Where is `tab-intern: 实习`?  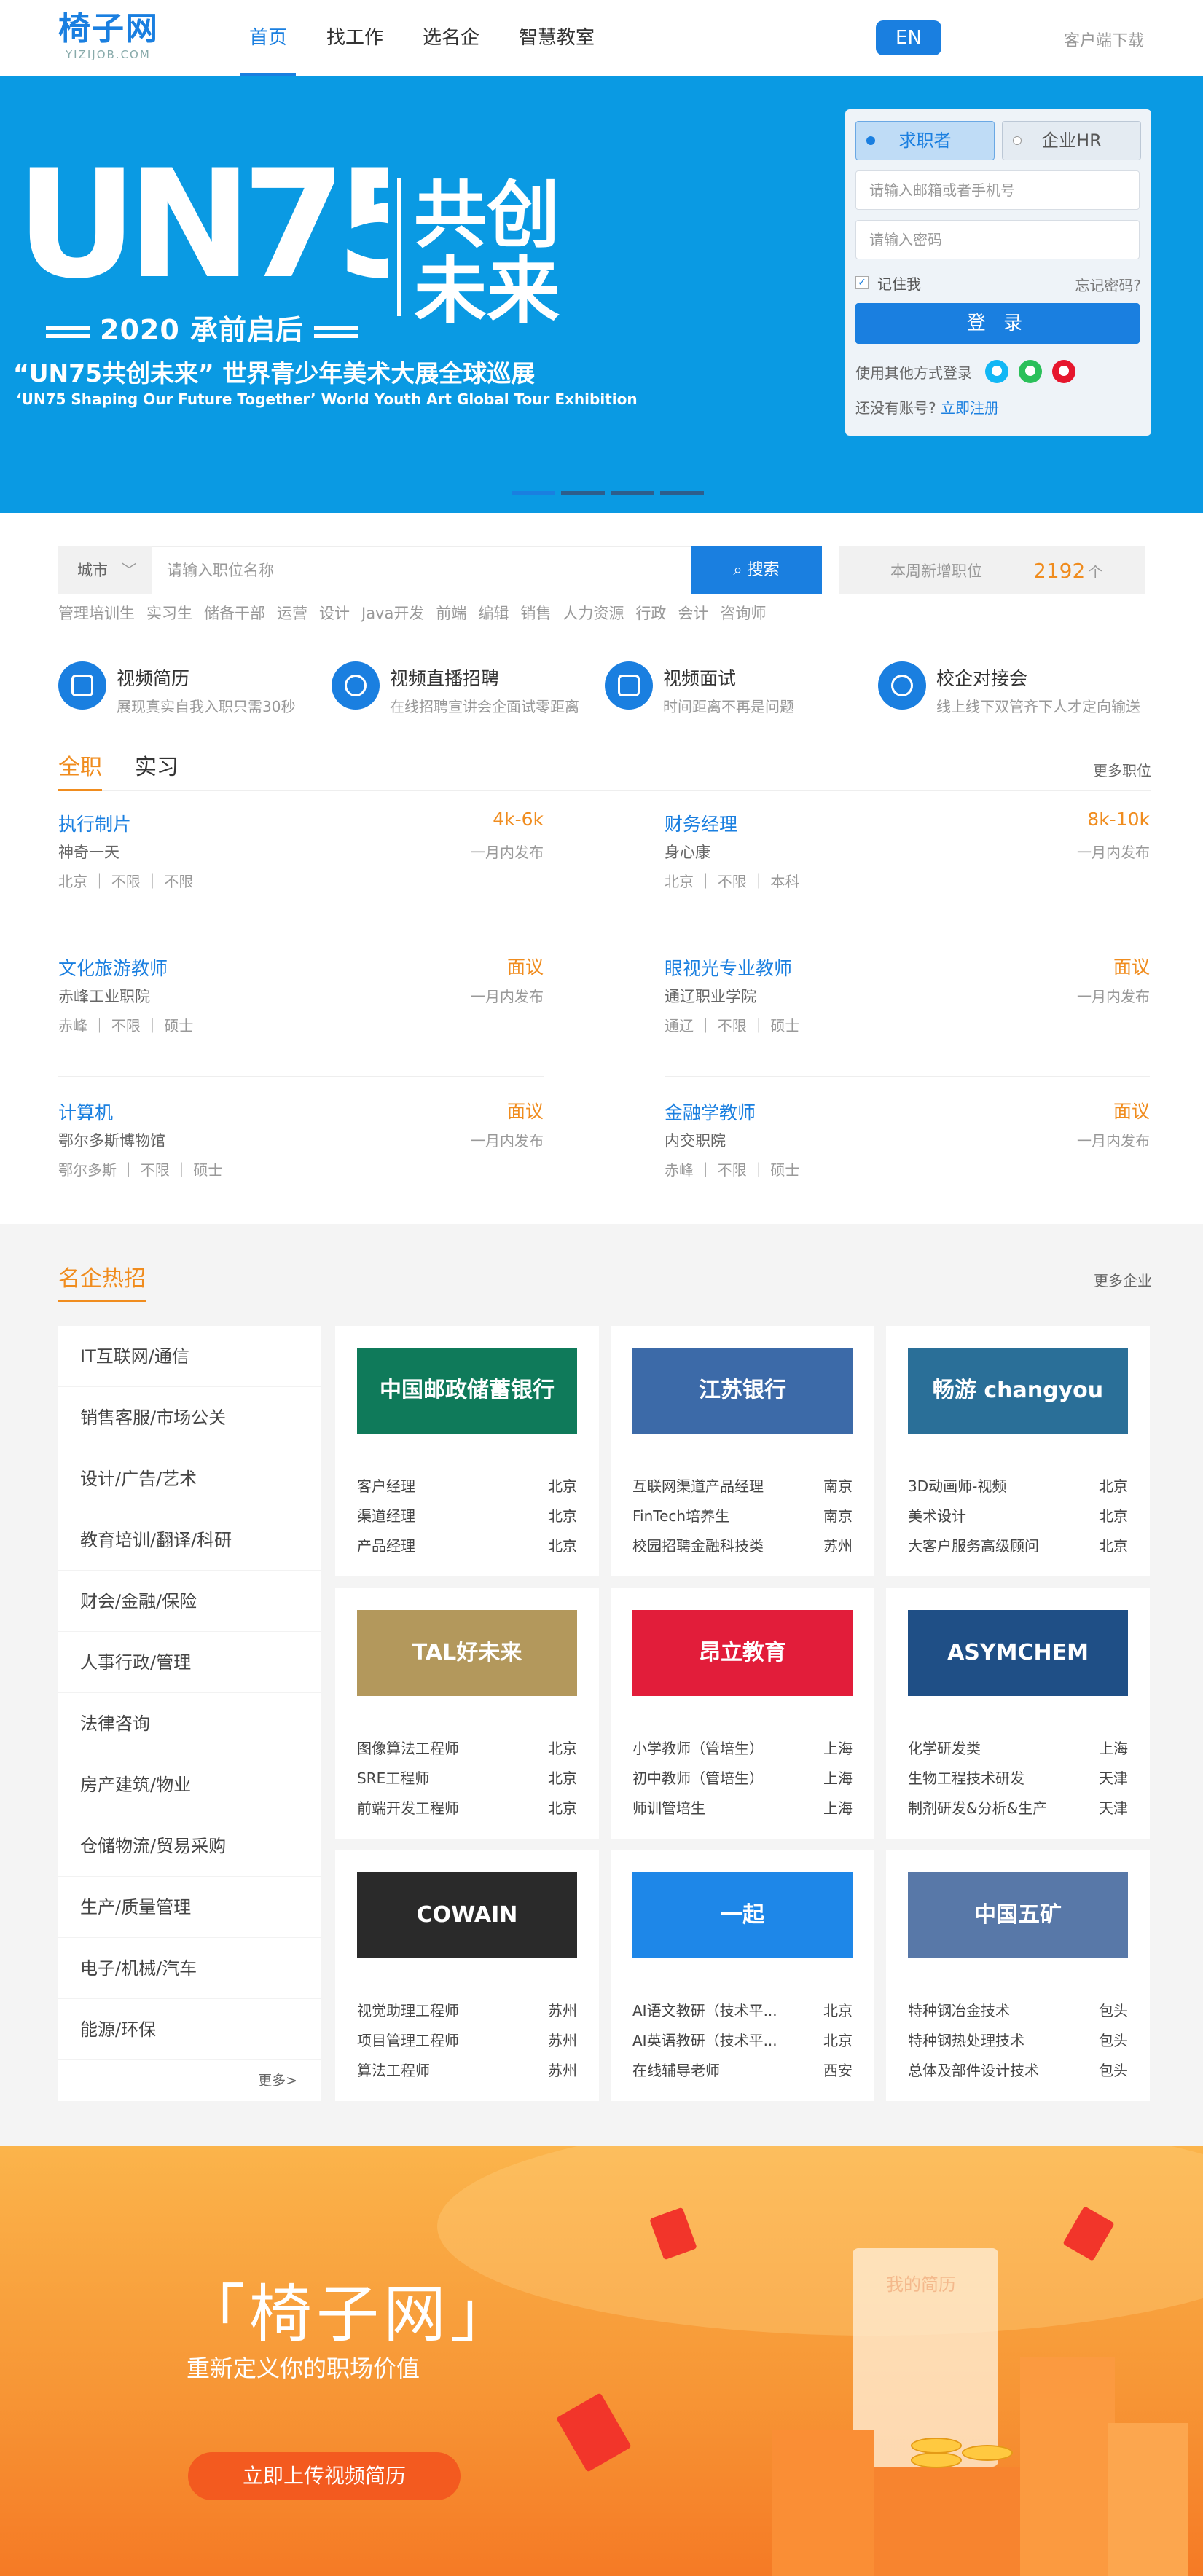 tab-intern: 实习 is located at coordinates (157, 770).